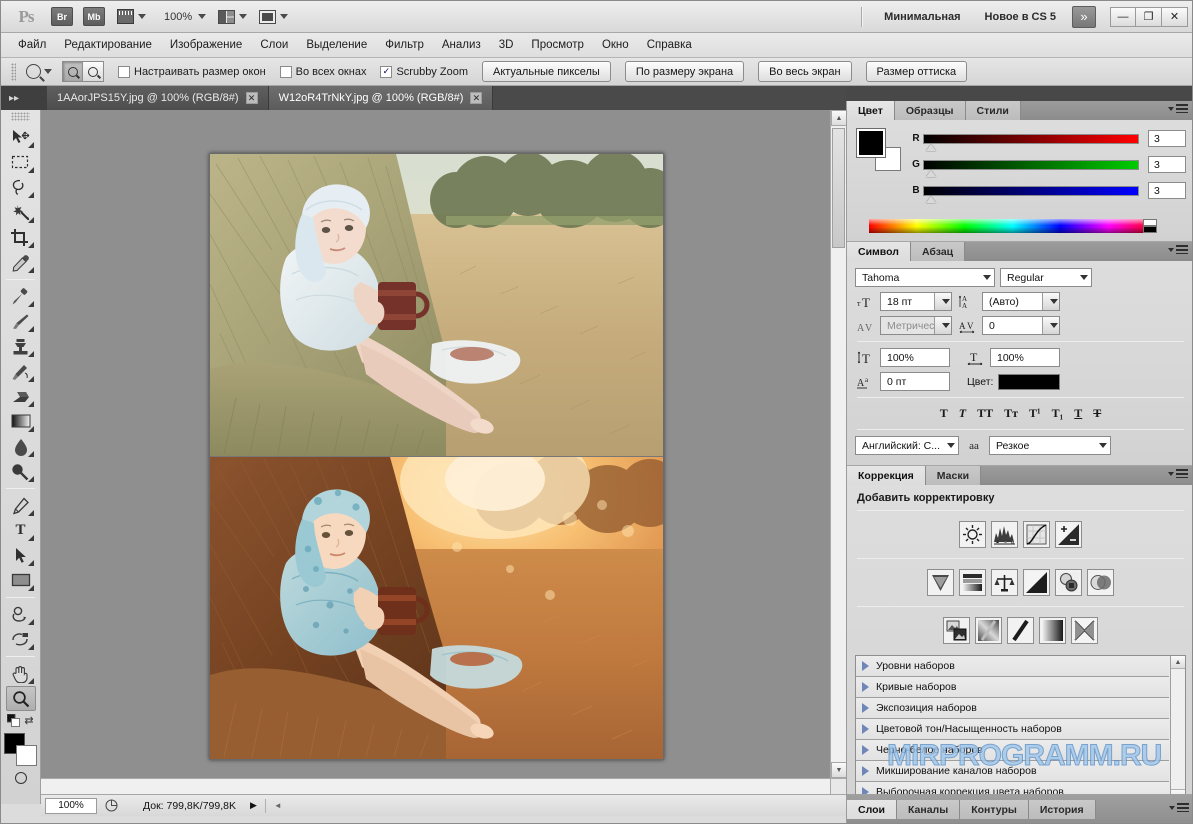 This screenshot has height=824, width=1193. I want to click on tool-zoom, so click(20, 698).